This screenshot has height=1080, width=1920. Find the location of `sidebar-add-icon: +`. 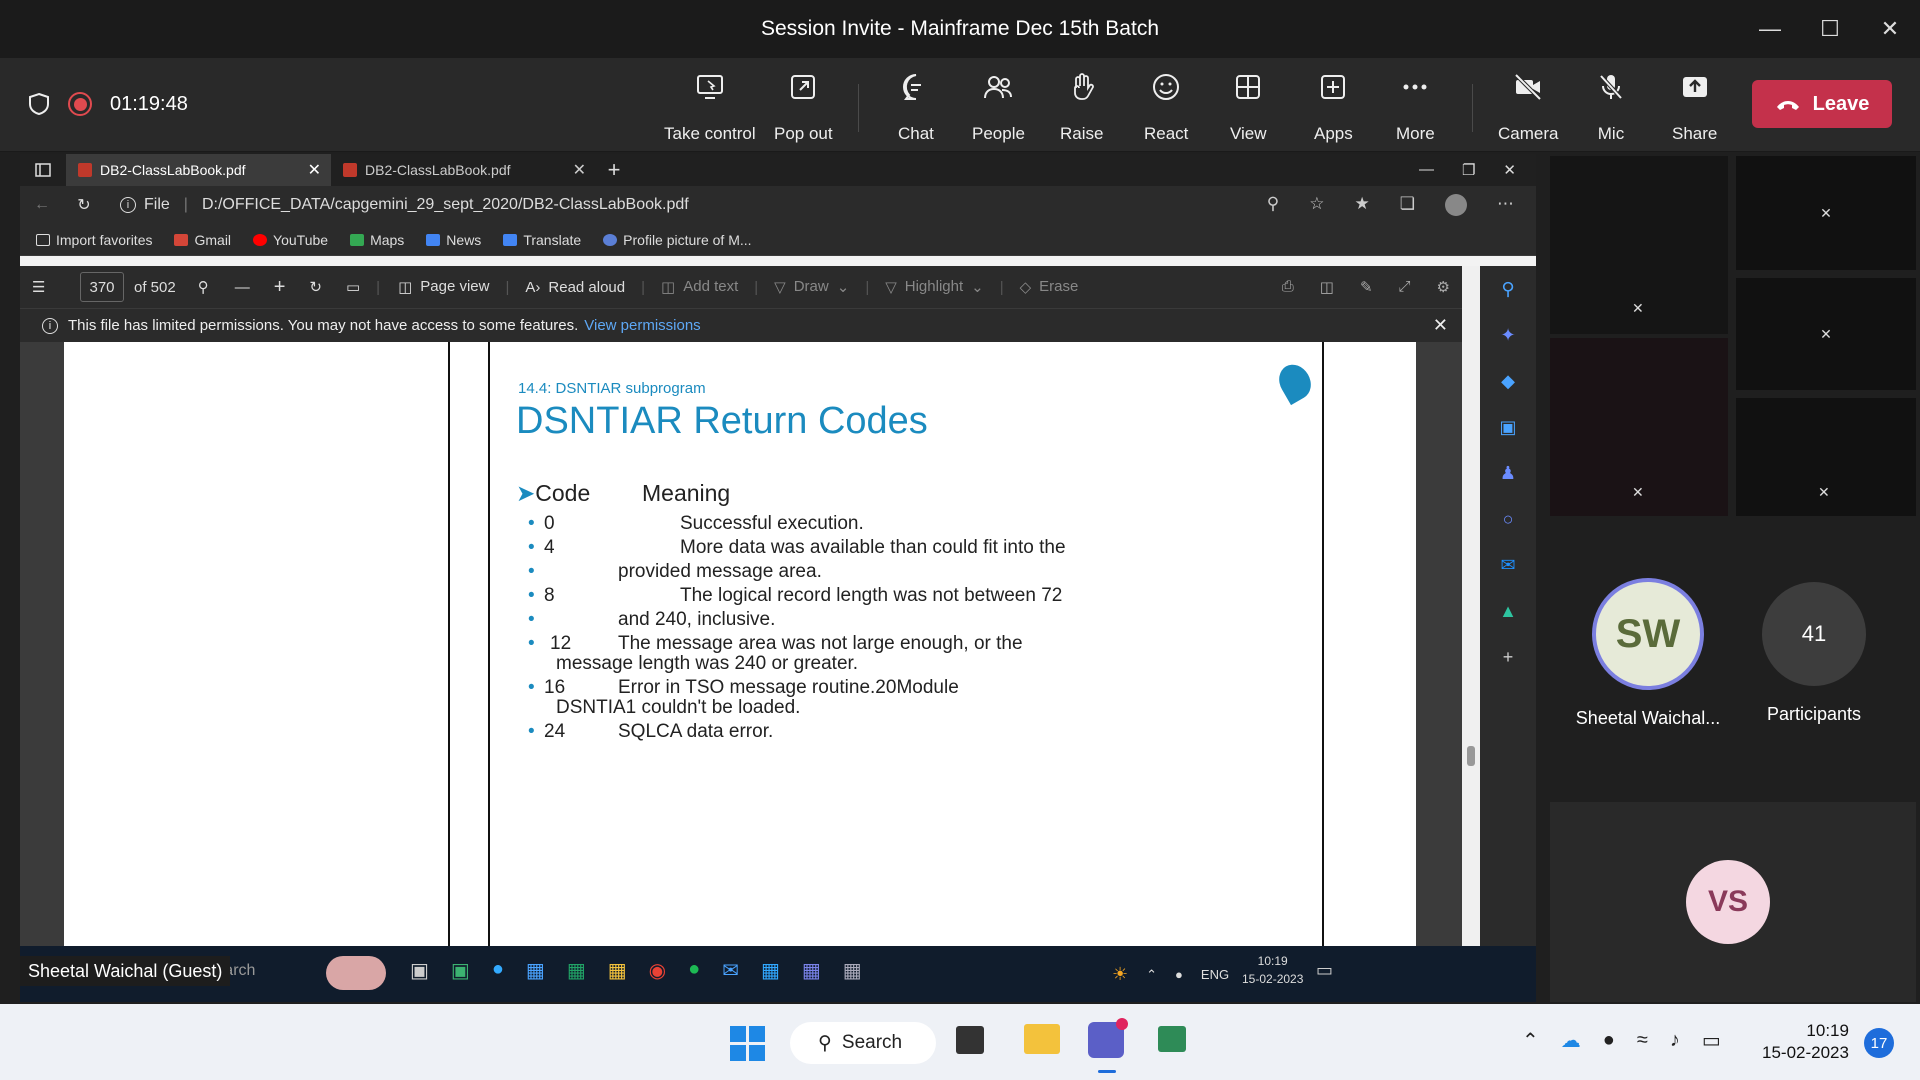

sidebar-add-icon: + is located at coordinates (1508, 657).